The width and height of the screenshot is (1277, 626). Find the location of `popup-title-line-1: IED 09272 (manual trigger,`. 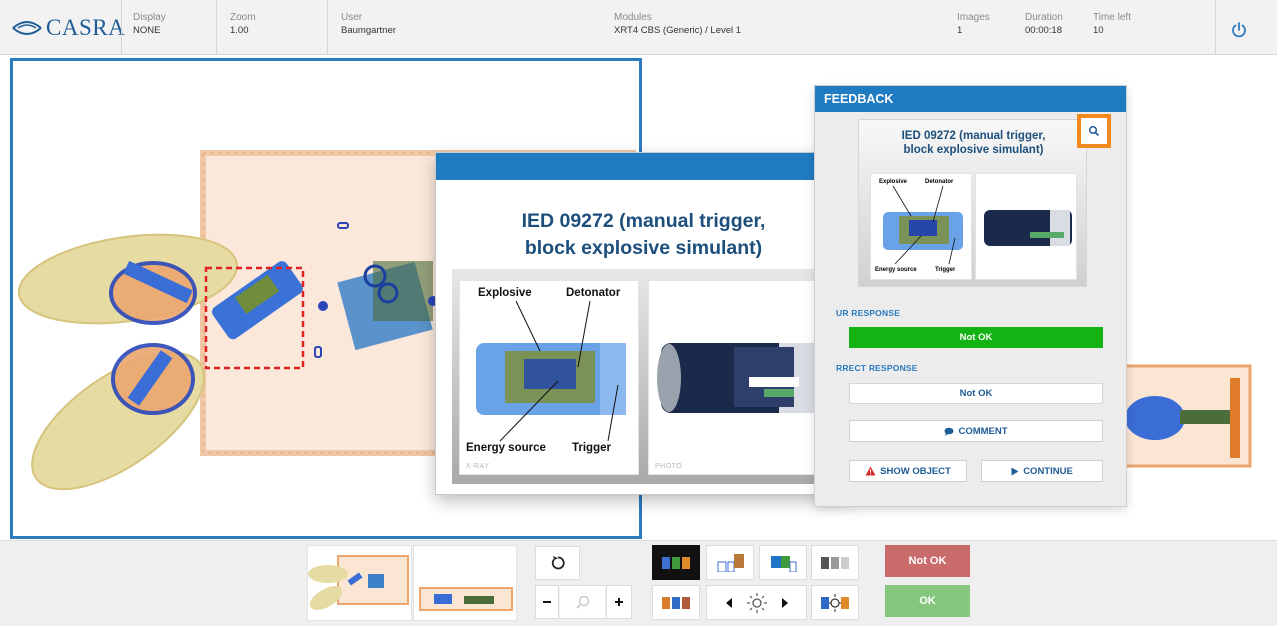

popup-title-line-1: IED 09272 (manual trigger, is located at coordinates (643, 221).